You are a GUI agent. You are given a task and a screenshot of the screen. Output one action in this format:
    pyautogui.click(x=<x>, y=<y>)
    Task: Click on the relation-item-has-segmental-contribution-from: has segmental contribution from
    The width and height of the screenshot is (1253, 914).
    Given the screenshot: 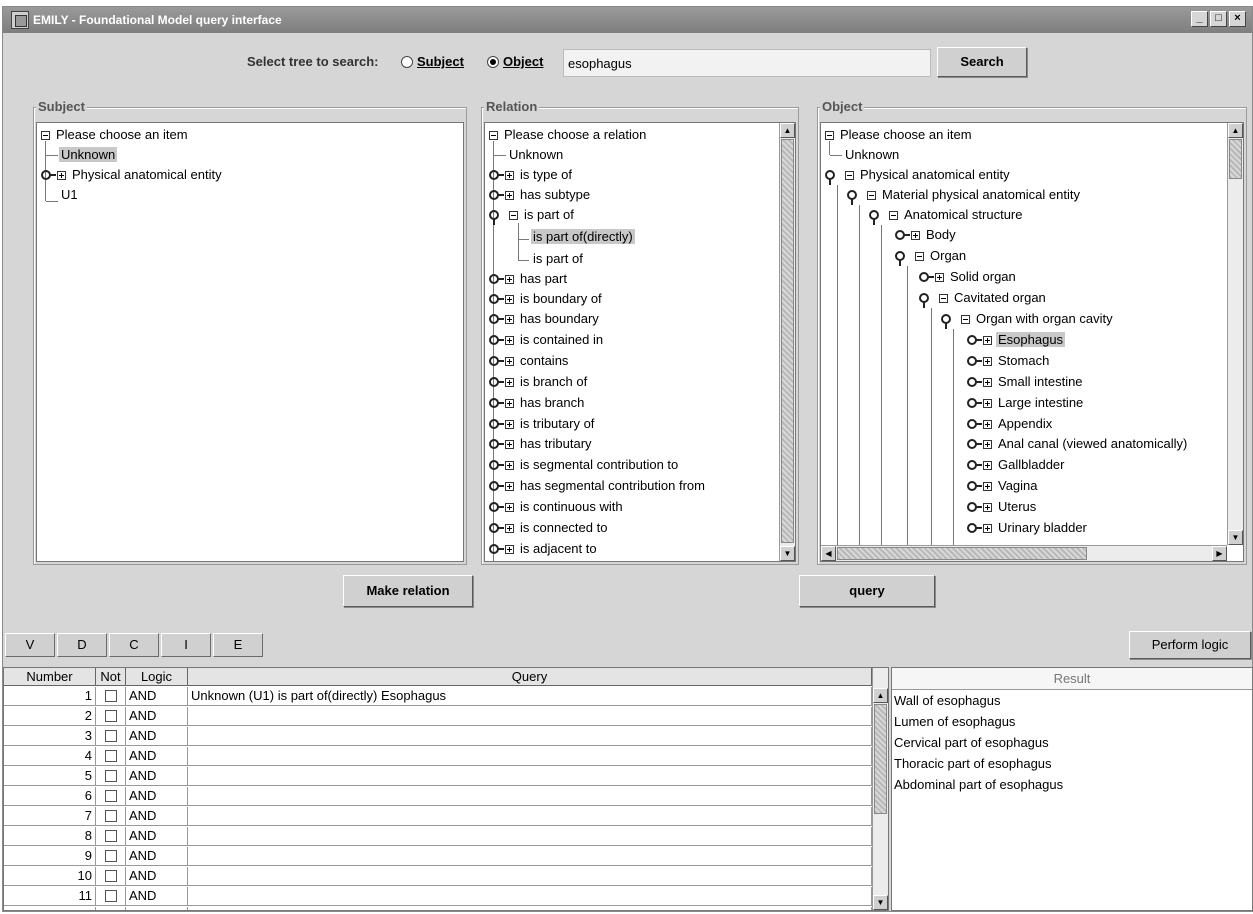 What is the action you would take?
    pyautogui.click(x=598, y=486)
    